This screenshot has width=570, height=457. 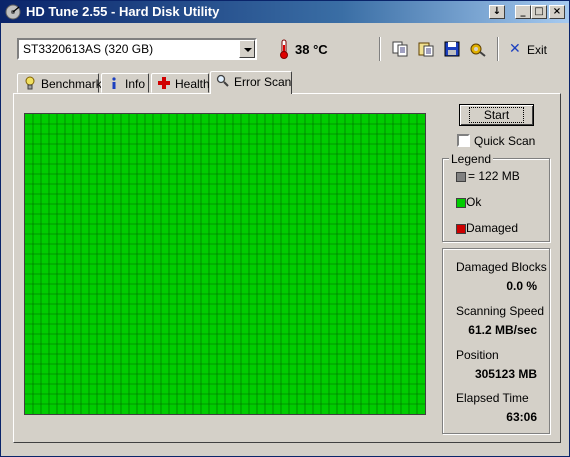 What do you see at coordinates (114, 83) in the screenshot?
I see `info-icon` at bounding box center [114, 83].